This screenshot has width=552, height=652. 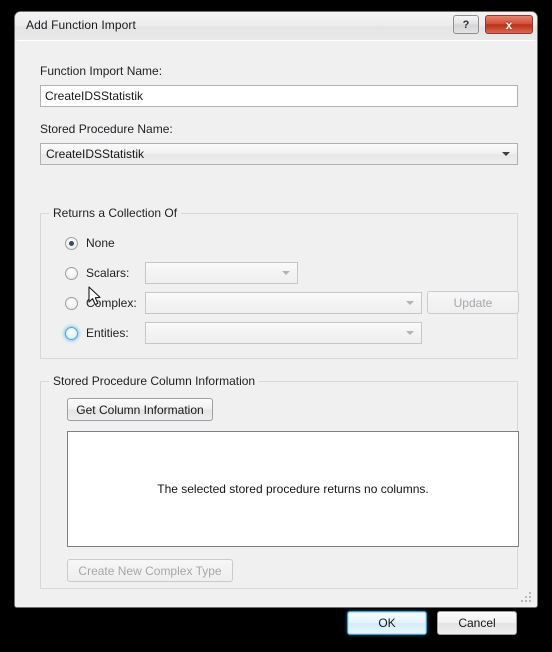 What do you see at coordinates (108, 273) in the screenshot?
I see `radio-scalars-label: Scalars:` at bounding box center [108, 273].